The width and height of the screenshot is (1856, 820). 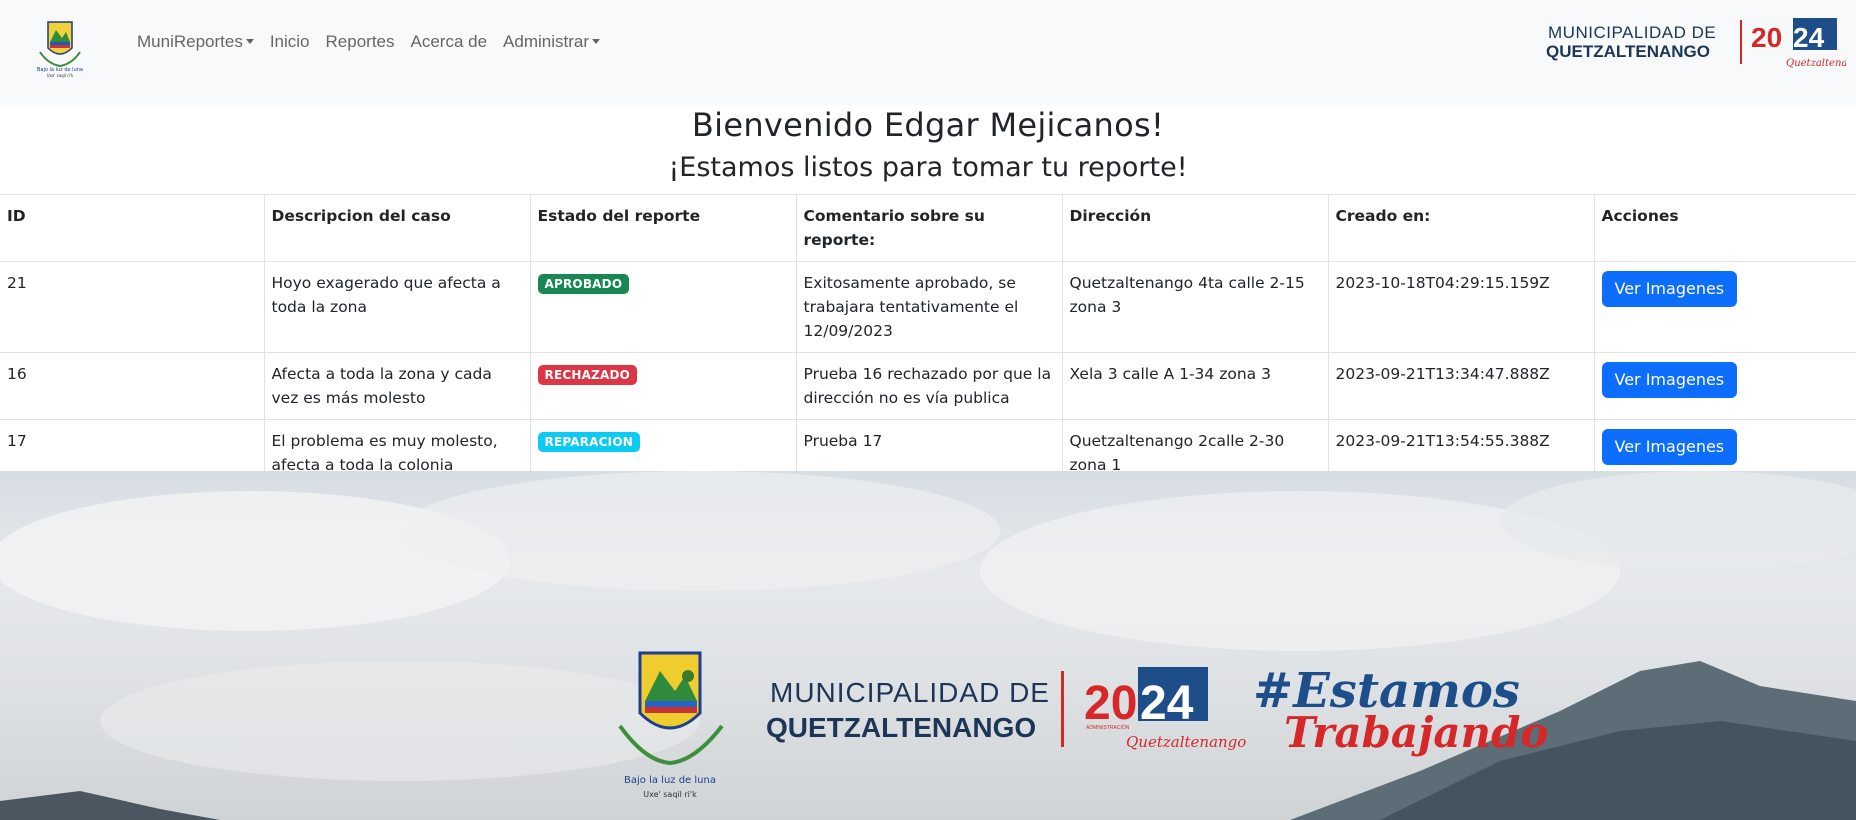 What do you see at coordinates (396, 228) in the screenshot?
I see `col-header-description: Descripcion del caso` at bounding box center [396, 228].